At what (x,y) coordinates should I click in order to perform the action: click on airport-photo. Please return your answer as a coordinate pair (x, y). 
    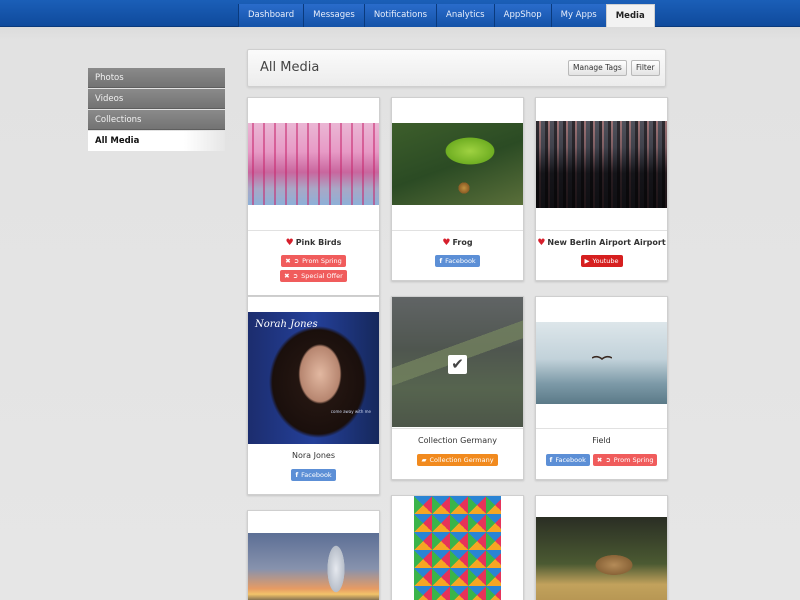
    Looking at the image, I should click on (601, 164).